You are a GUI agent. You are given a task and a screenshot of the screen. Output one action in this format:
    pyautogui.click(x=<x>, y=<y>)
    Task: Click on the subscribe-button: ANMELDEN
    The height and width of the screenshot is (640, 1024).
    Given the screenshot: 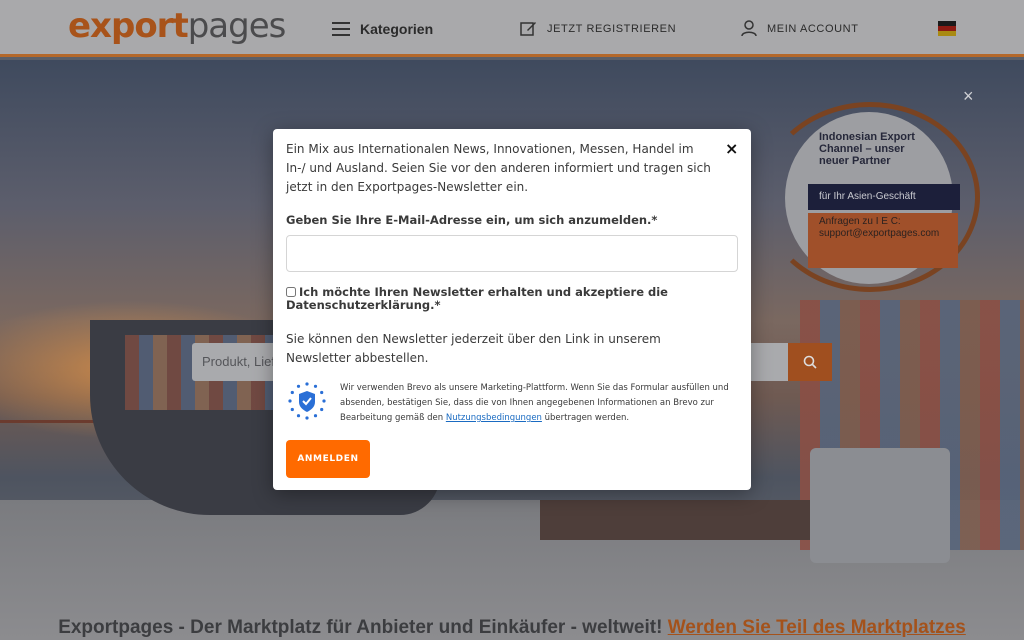 What is the action you would take?
    pyautogui.click(x=328, y=459)
    